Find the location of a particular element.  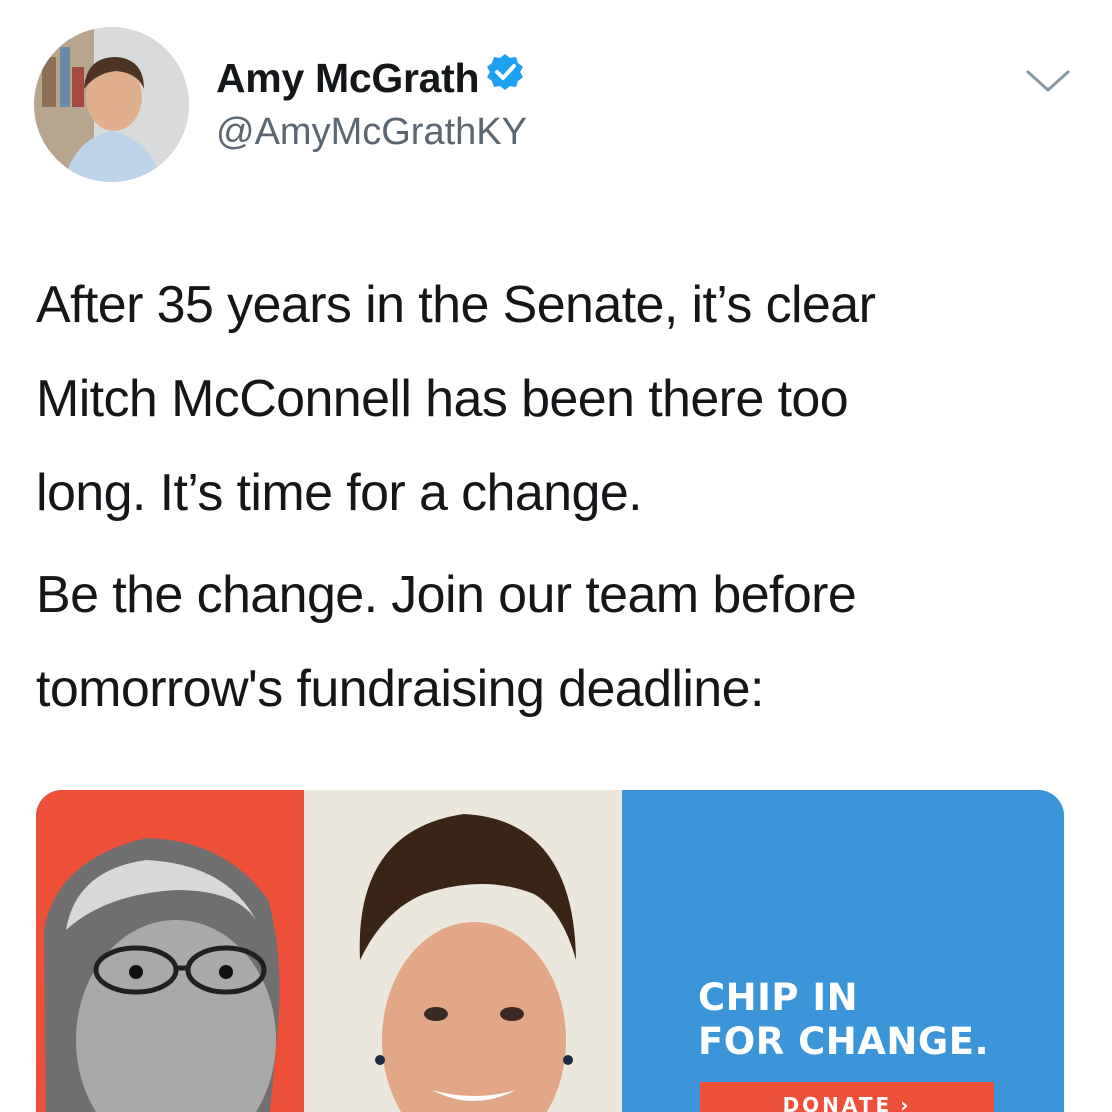

avatar is located at coordinates (111, 104).